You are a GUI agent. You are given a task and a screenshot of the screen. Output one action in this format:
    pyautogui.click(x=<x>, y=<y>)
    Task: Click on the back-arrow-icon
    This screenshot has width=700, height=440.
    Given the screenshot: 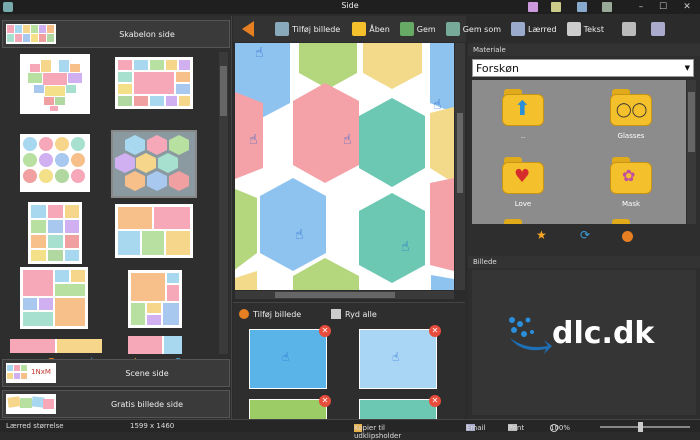 What is the action you would take?
    pyautogui.click(x=248, y=29)
    